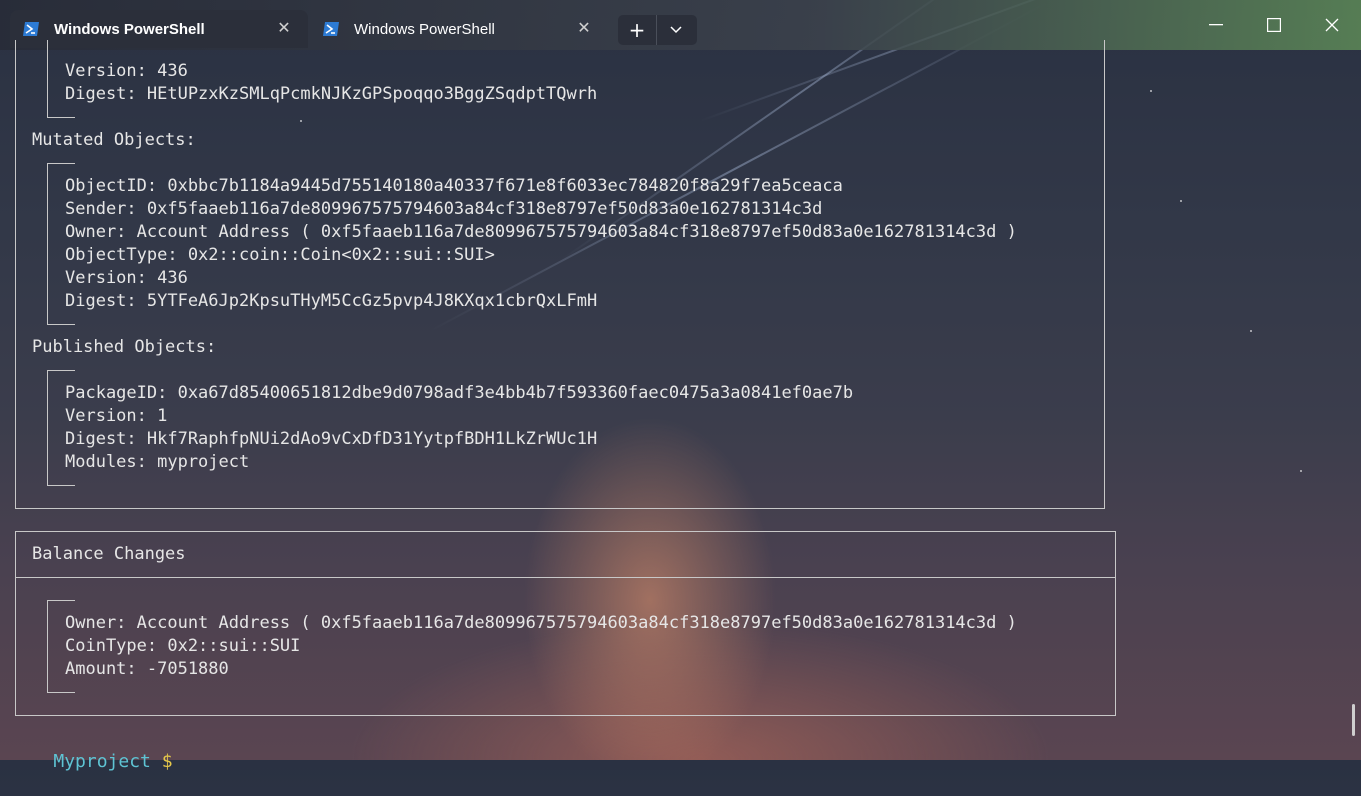  I want to click on published-line: Modules: myproject, so click(157, 462).